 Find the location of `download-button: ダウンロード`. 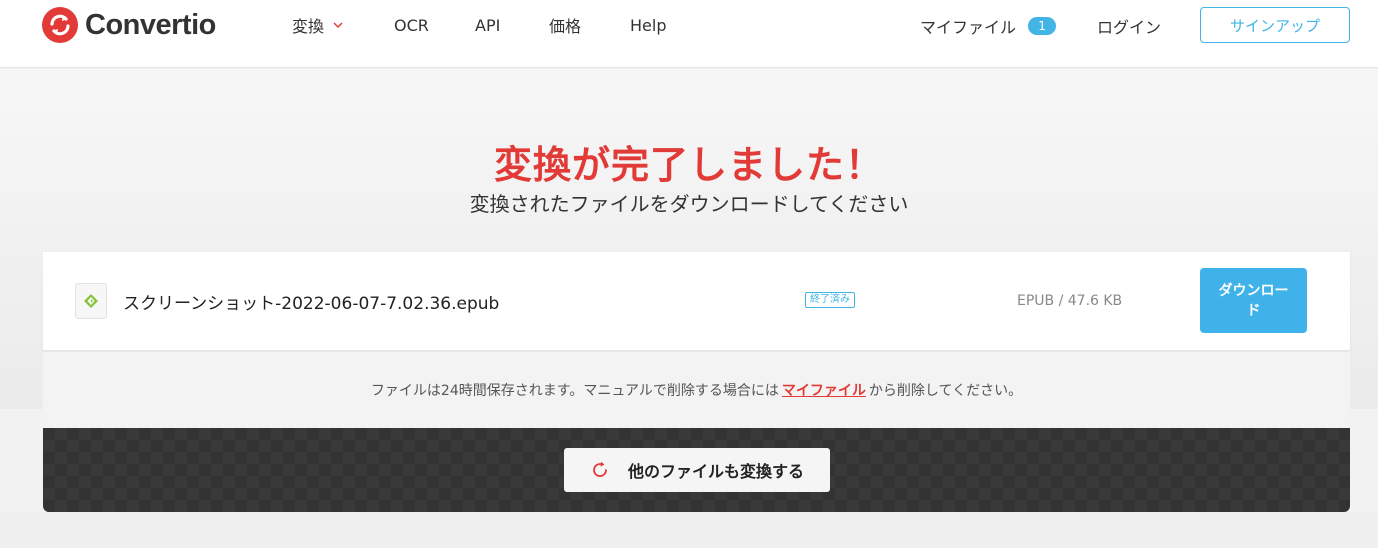

download-button: ダウンロード is located at coordinates (1253, 300).